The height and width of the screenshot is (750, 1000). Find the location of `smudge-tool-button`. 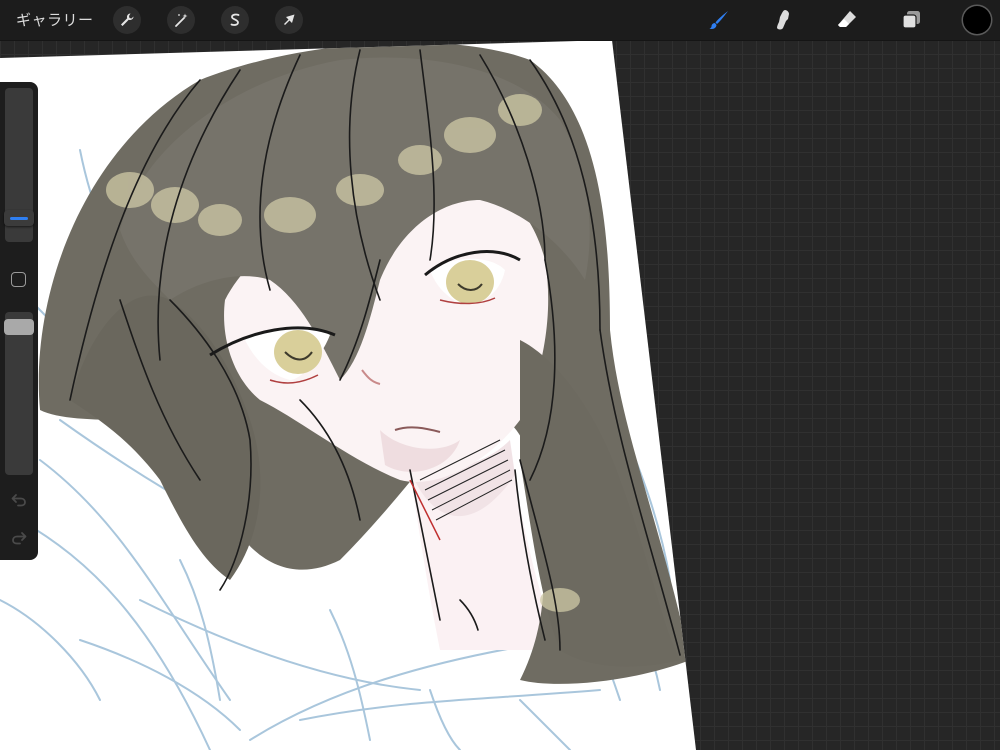

smudge-tool-button is located at coordinates (783, 20).